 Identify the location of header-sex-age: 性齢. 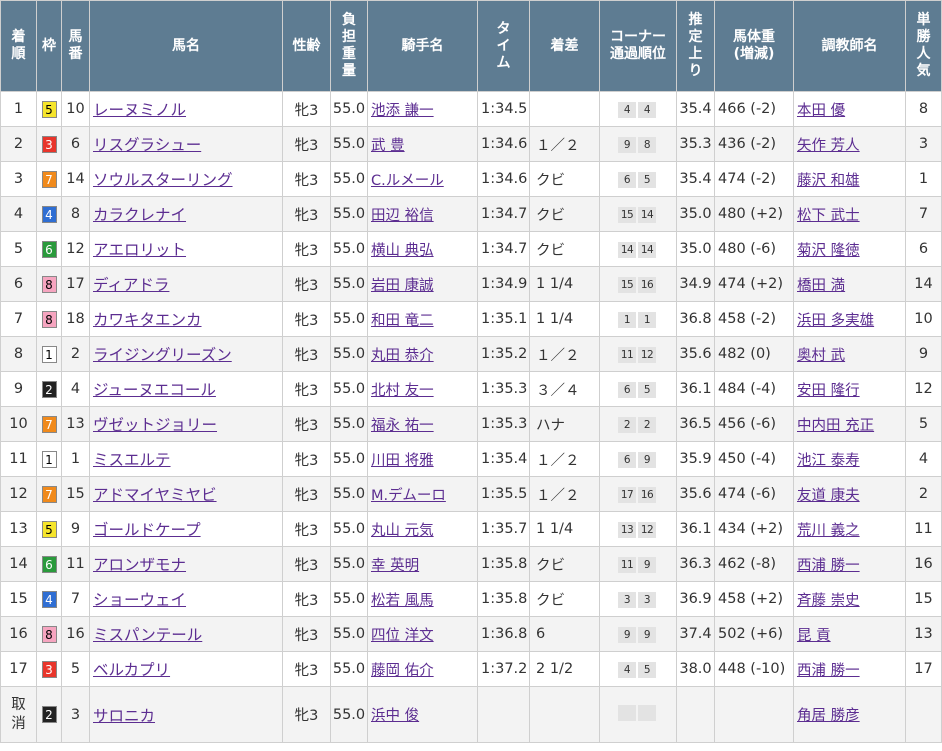
(306, 46).